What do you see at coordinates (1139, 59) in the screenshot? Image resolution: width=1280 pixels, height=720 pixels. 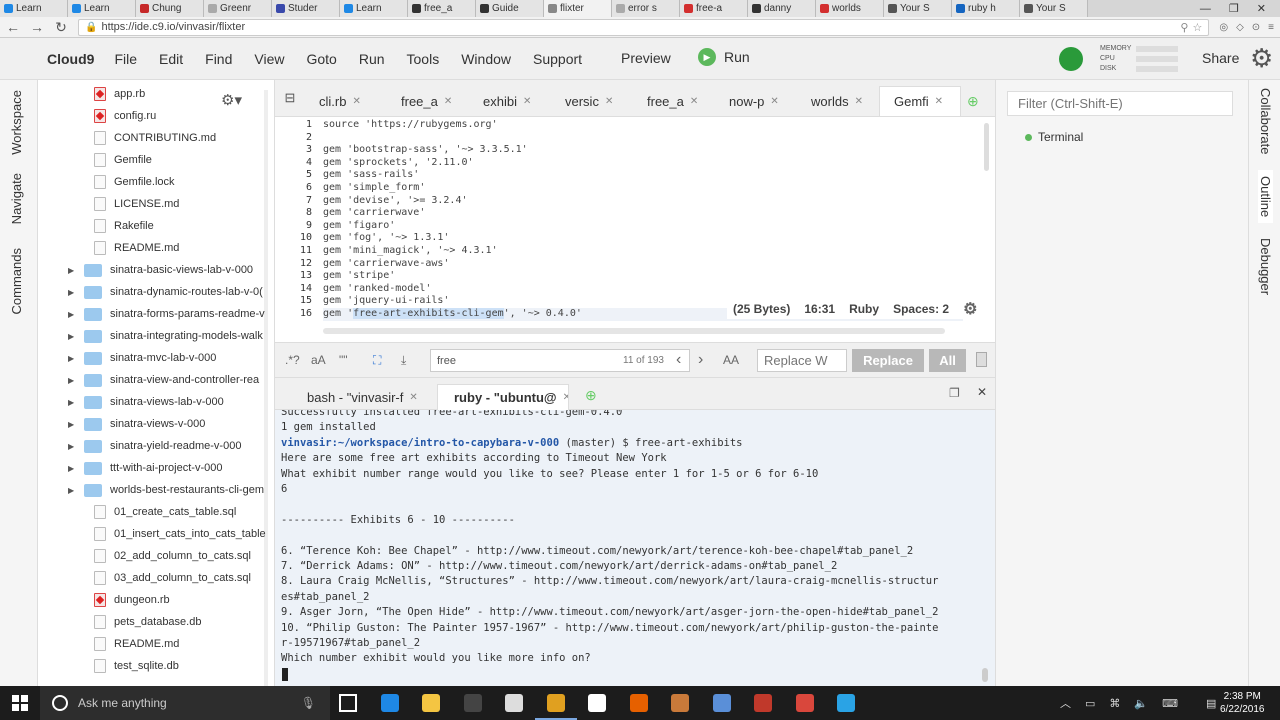 I see `resource-meters: MEMORY CPU DISK` at bounding box center [1139, 59].